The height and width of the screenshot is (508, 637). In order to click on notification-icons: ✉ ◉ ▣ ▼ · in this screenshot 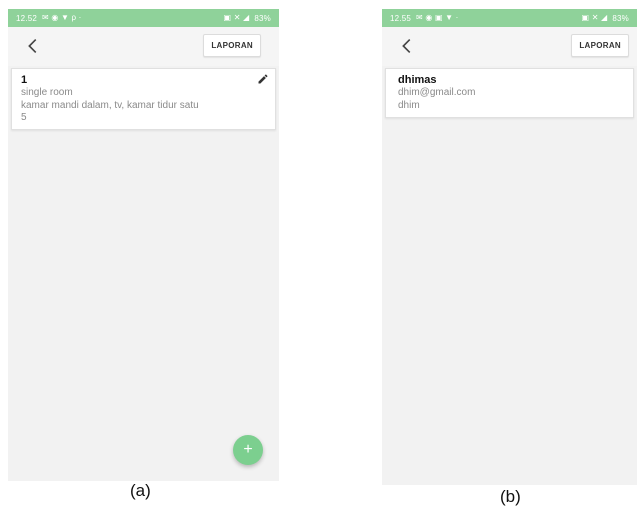, I will do `click(437, 17)`.